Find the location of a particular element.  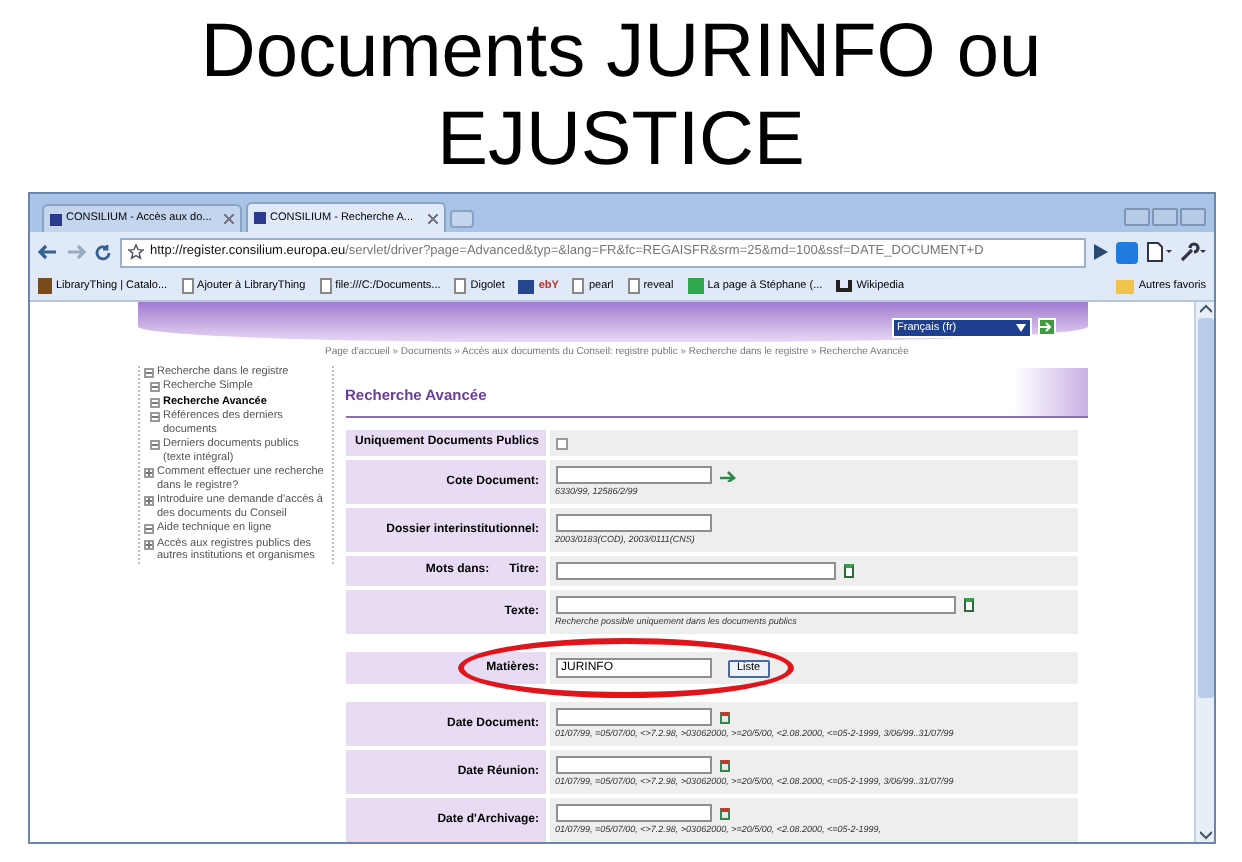

go-button is located at coordinates (1046, 327).